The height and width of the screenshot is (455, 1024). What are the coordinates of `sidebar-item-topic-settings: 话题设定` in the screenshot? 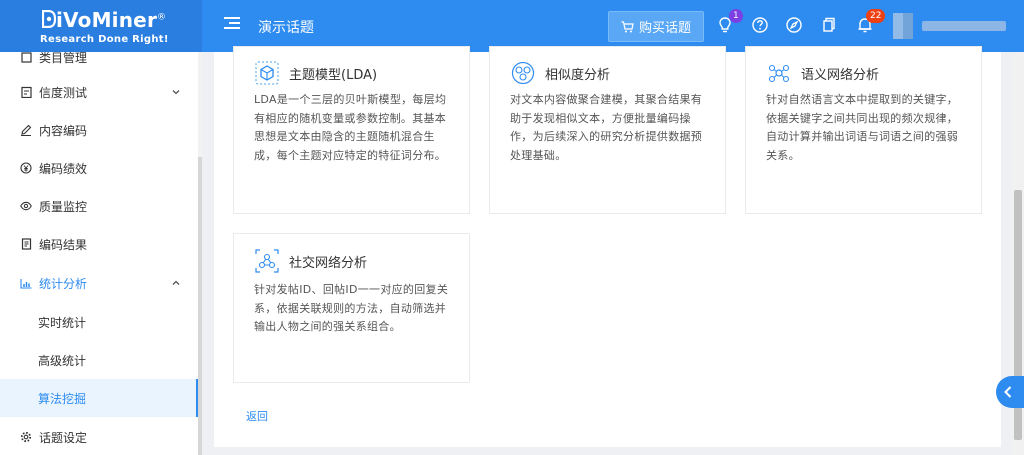 It's located at (99, 436).